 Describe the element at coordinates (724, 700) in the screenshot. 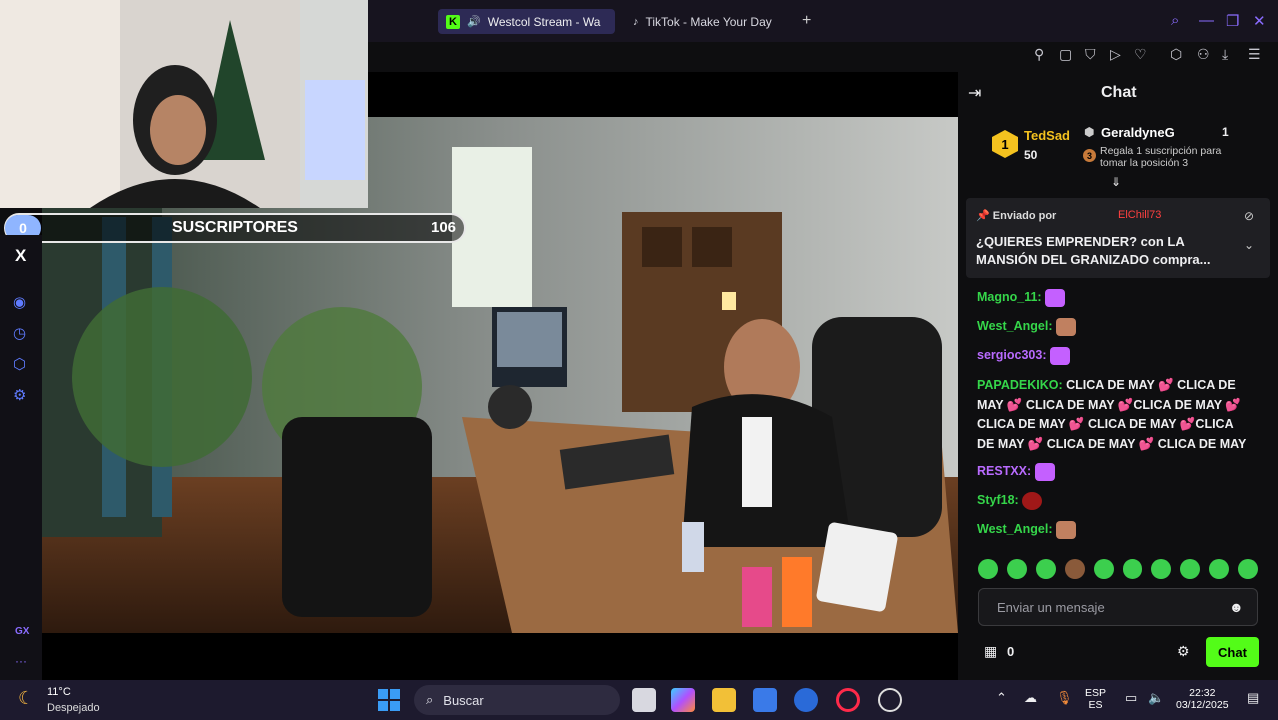

I see `file-explorer-icon` at that location.